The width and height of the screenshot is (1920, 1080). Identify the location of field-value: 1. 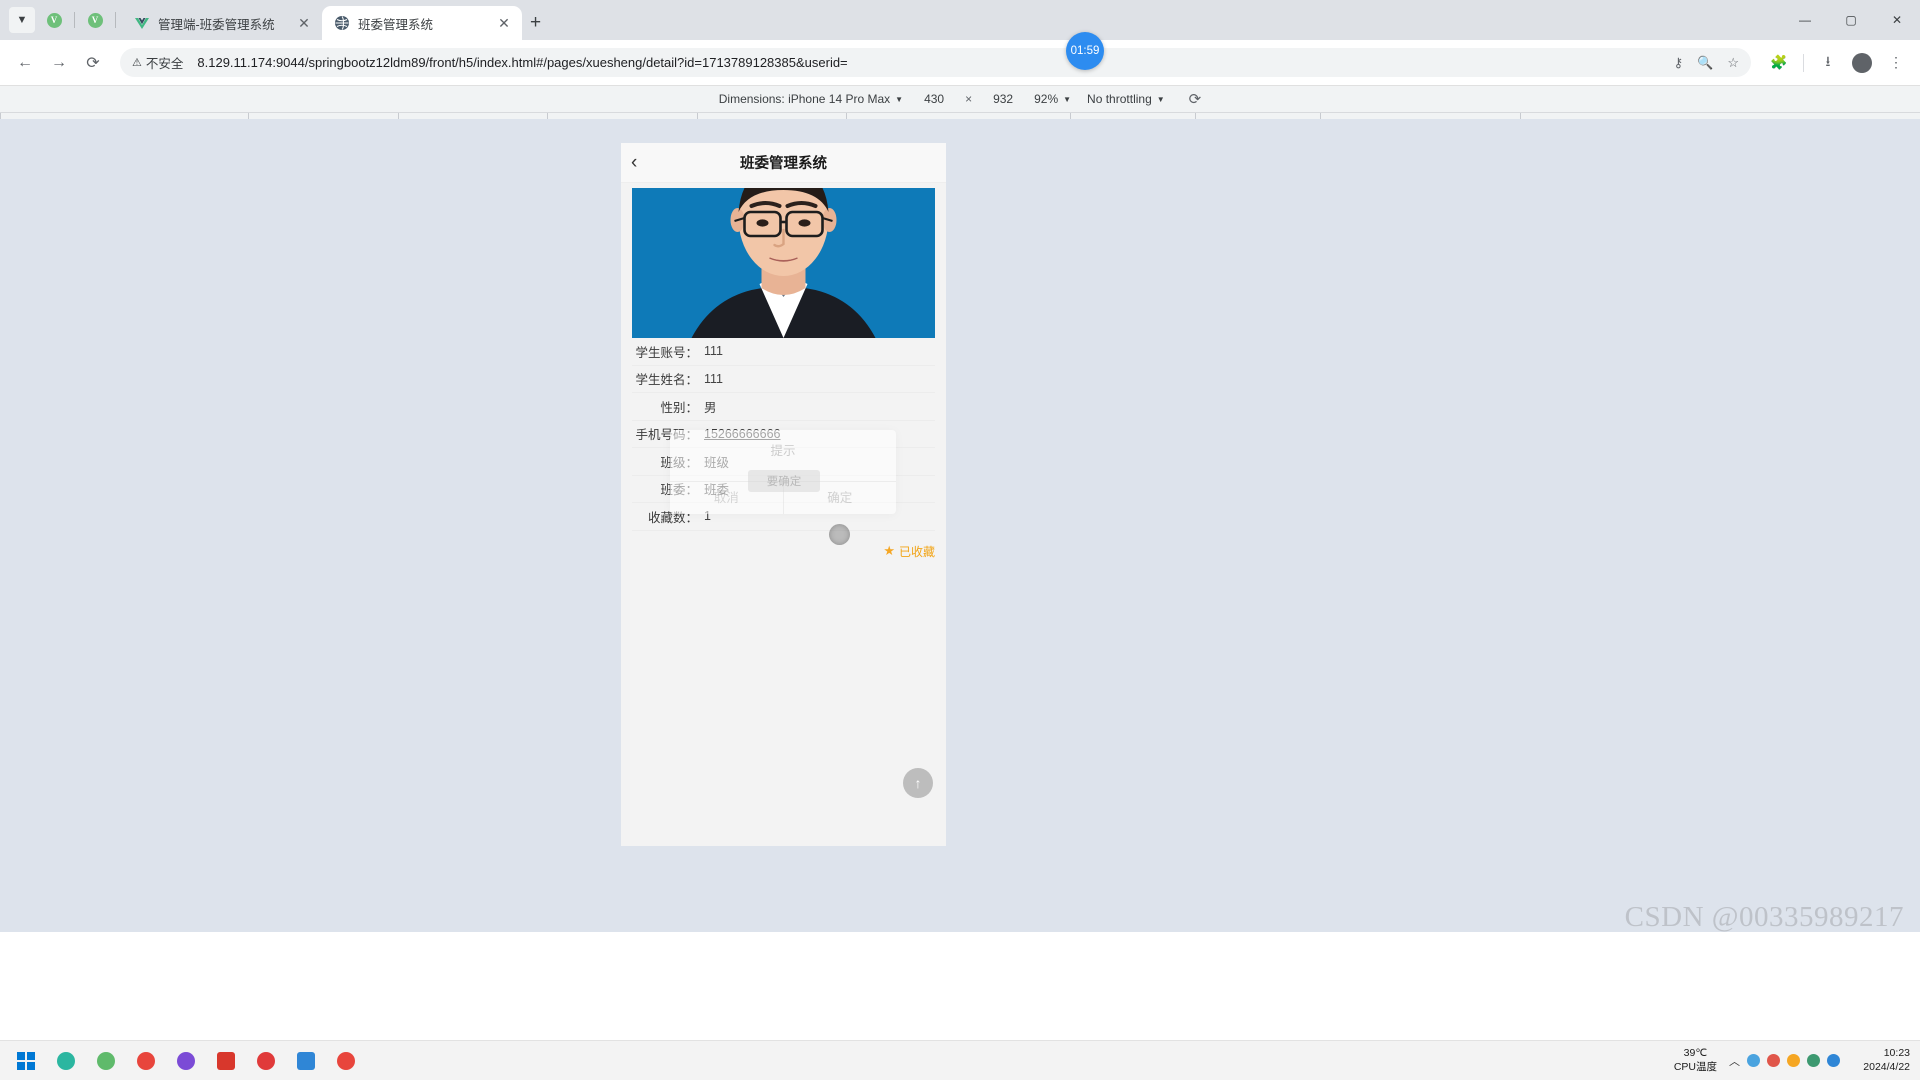
(707, 516).